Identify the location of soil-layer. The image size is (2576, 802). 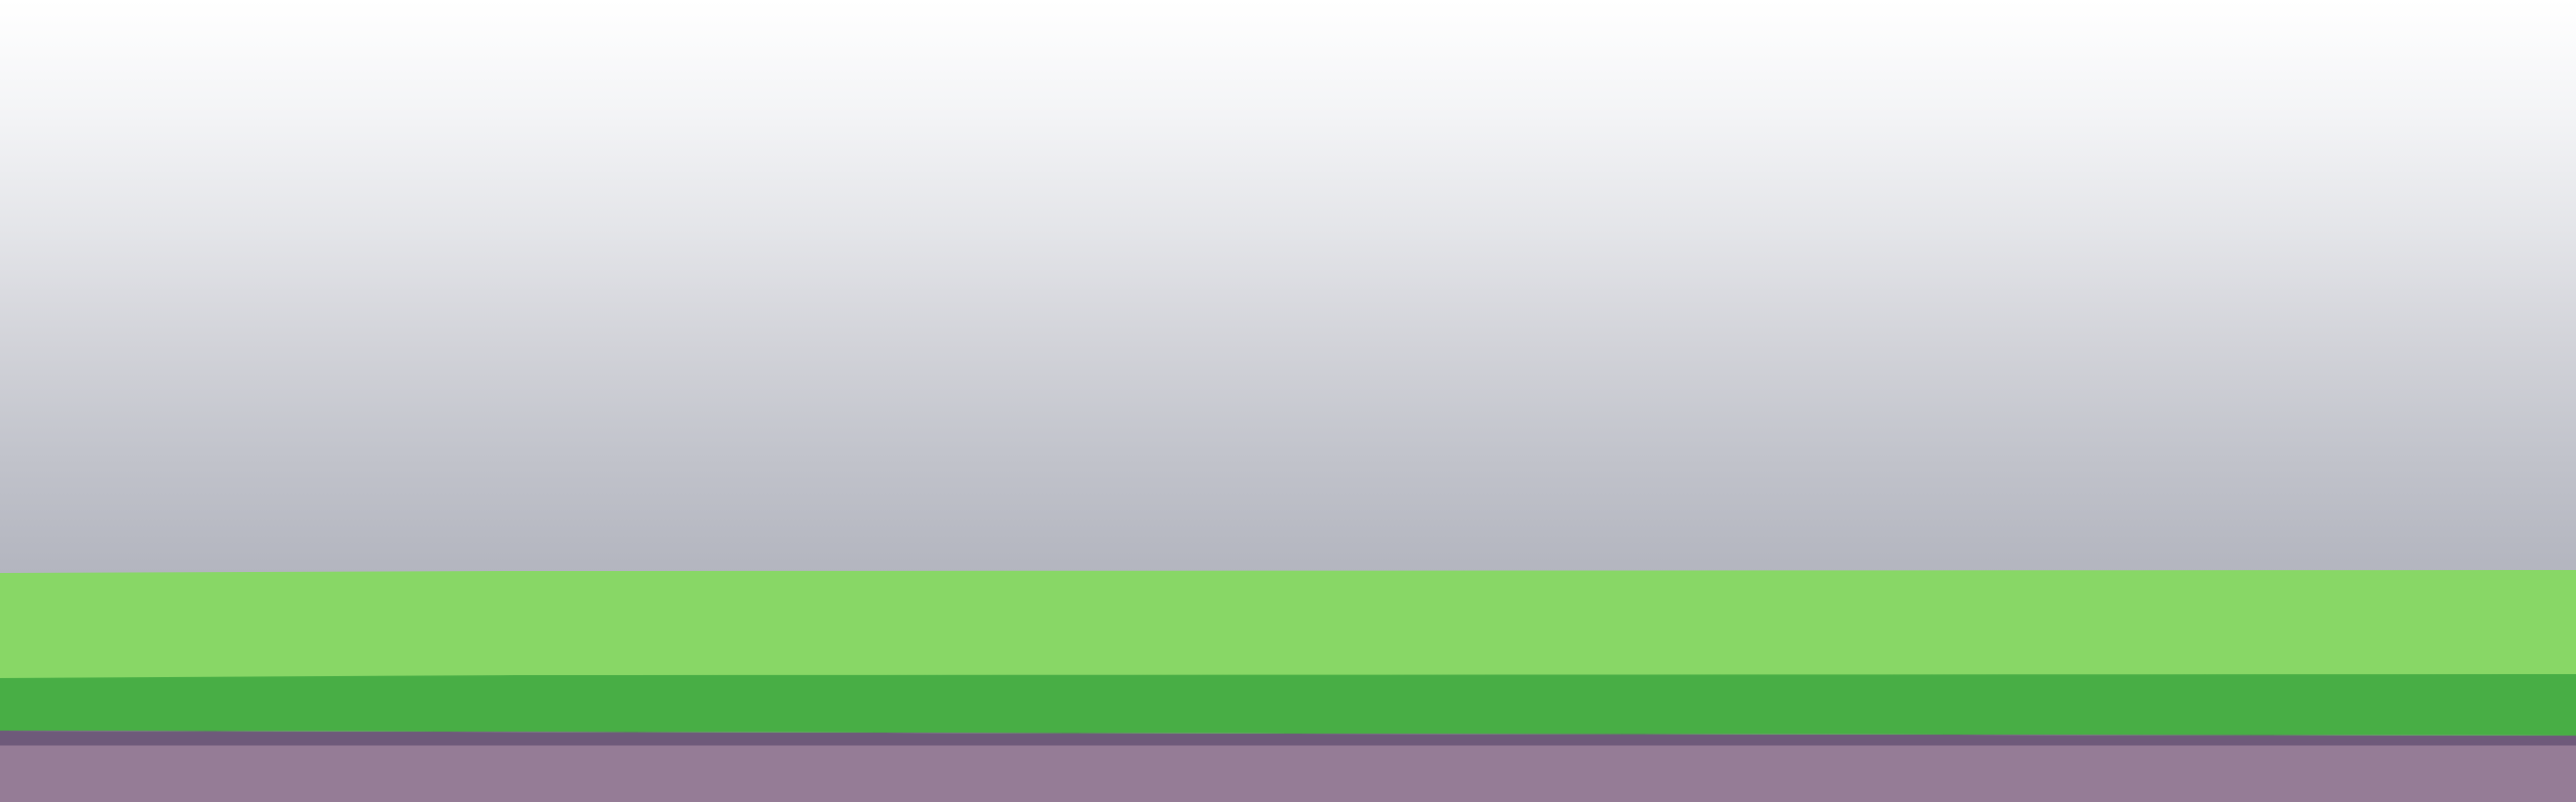
(1288, 774).